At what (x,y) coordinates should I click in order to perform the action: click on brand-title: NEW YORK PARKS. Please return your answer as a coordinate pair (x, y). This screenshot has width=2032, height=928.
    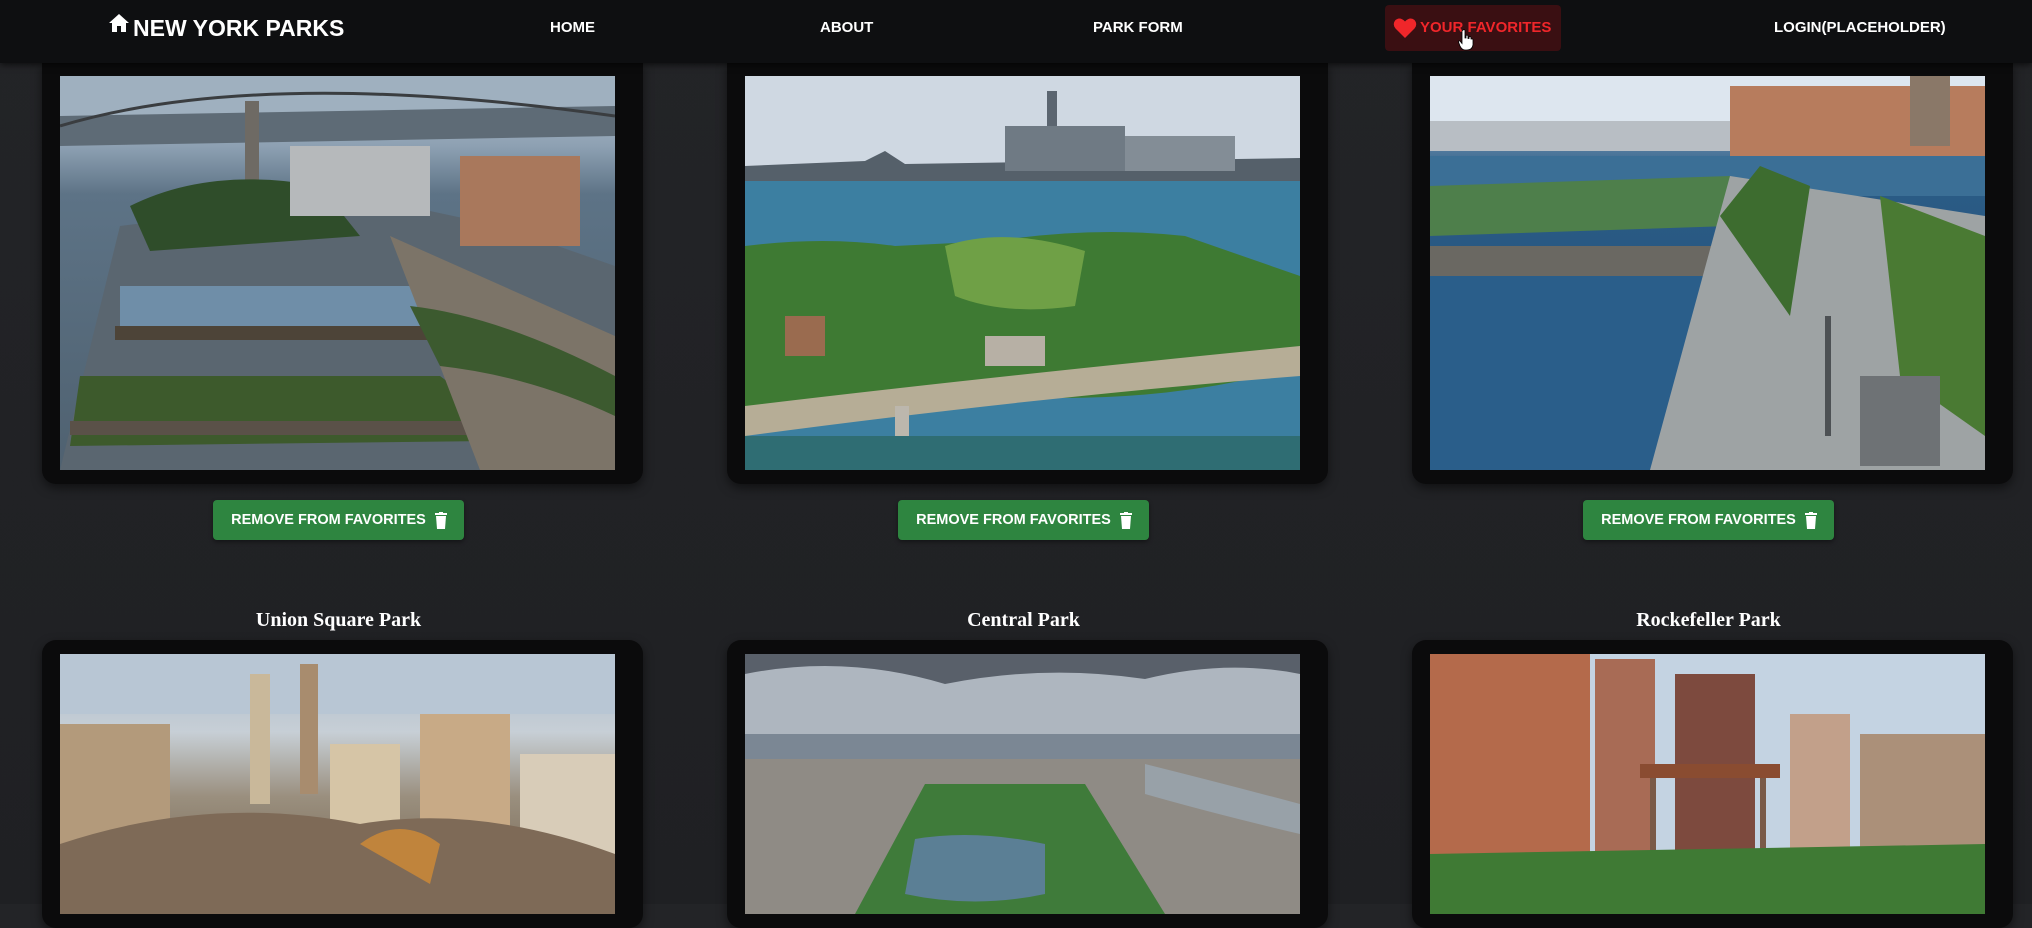
    Looking at the image, I should click on (239, 27).